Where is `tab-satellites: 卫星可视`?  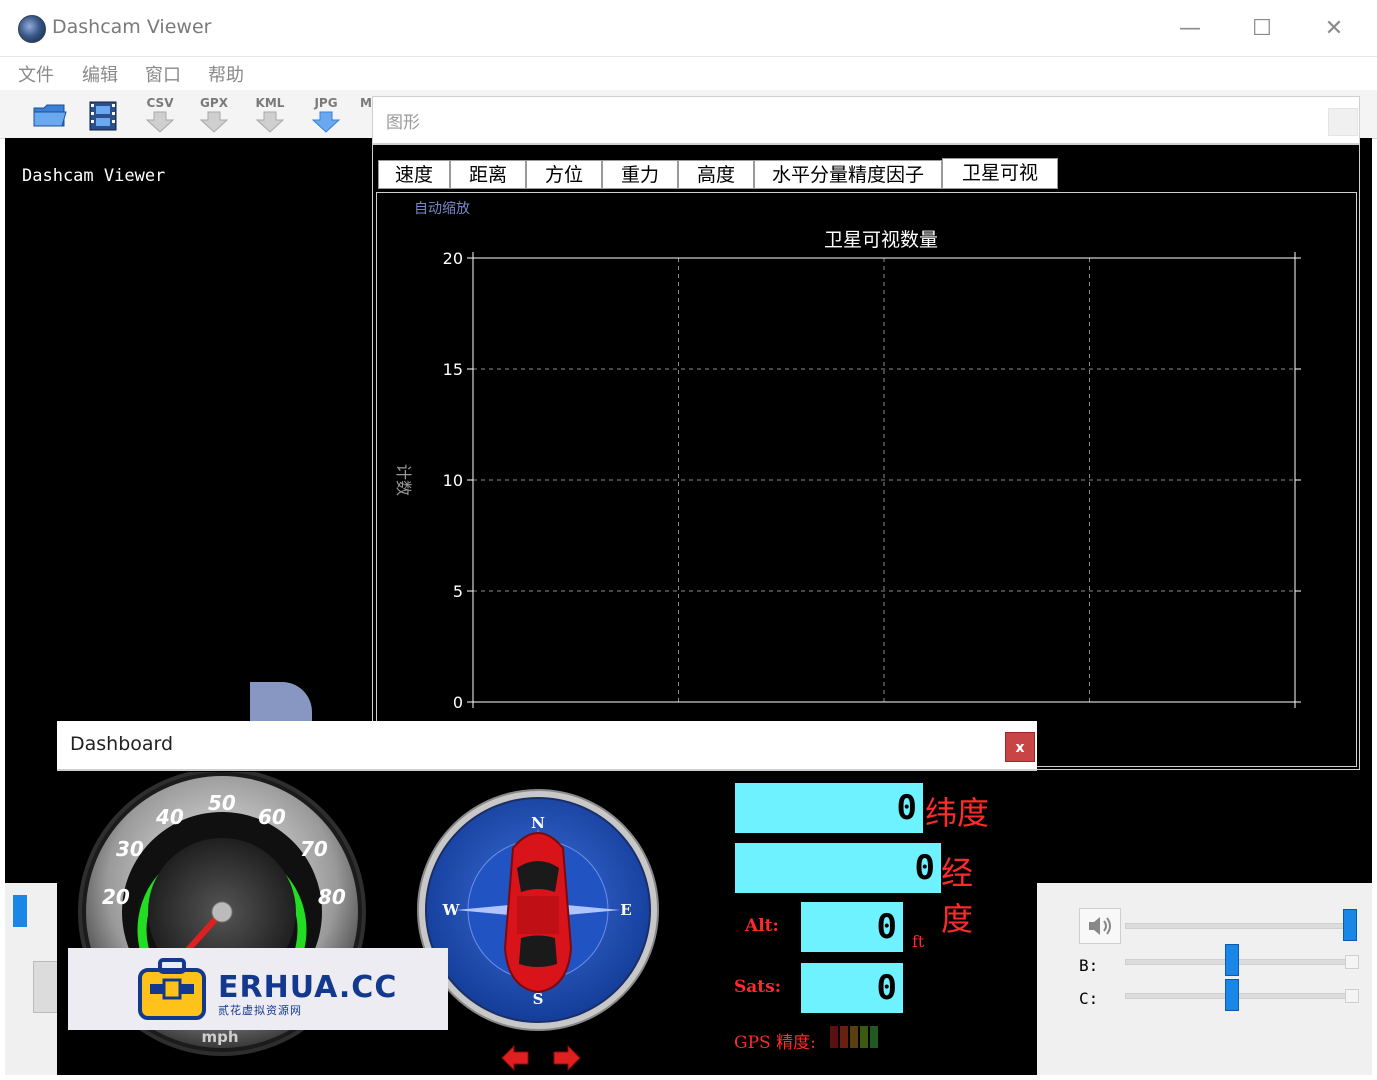
tab-satellites: 卫星可视 is located at coordinates (1000, 173).